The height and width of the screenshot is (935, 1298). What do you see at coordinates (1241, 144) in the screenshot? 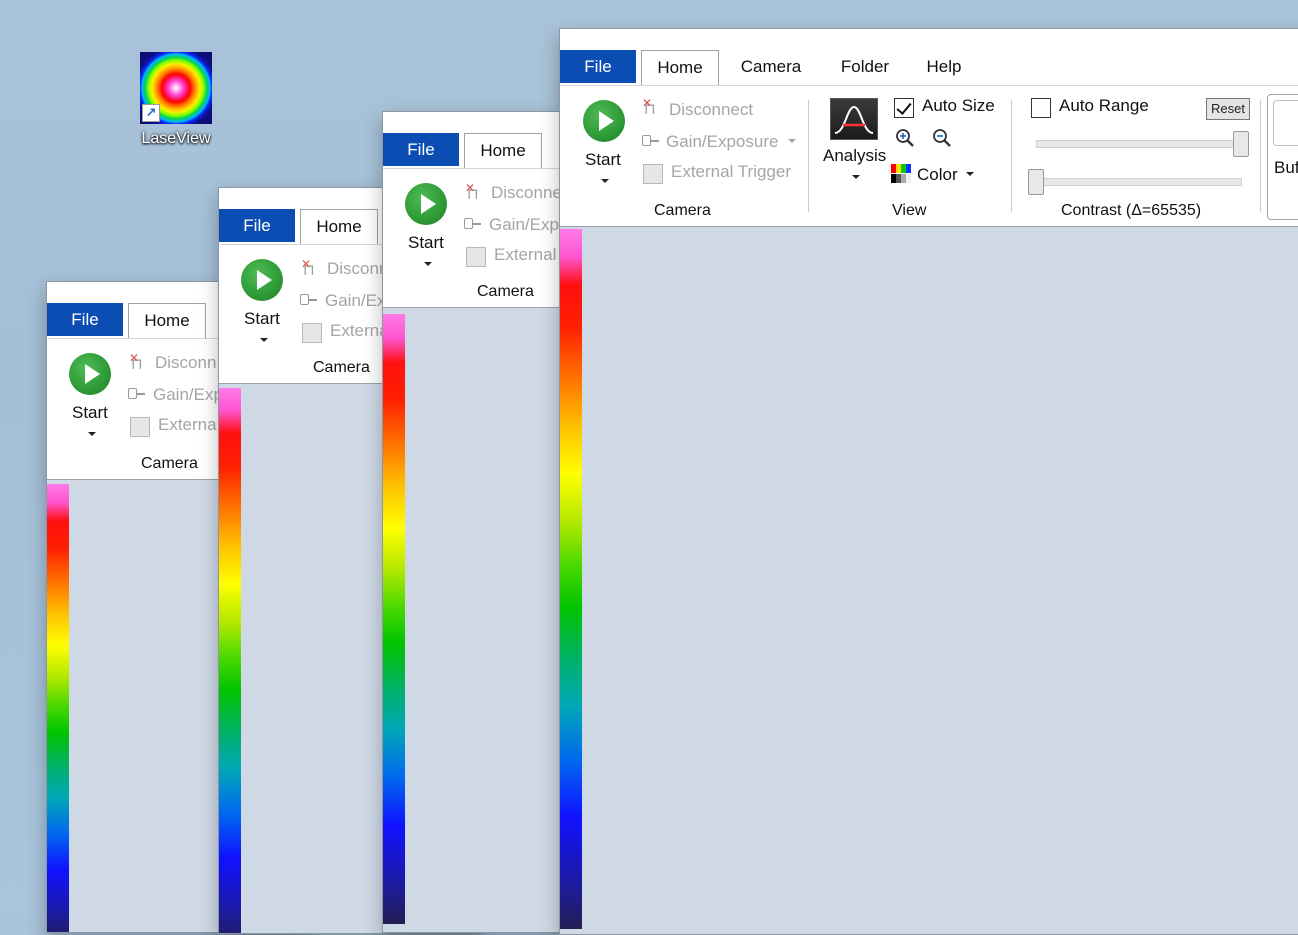
I see `contrast-max-thumb` at bounding box center [1241, 144].